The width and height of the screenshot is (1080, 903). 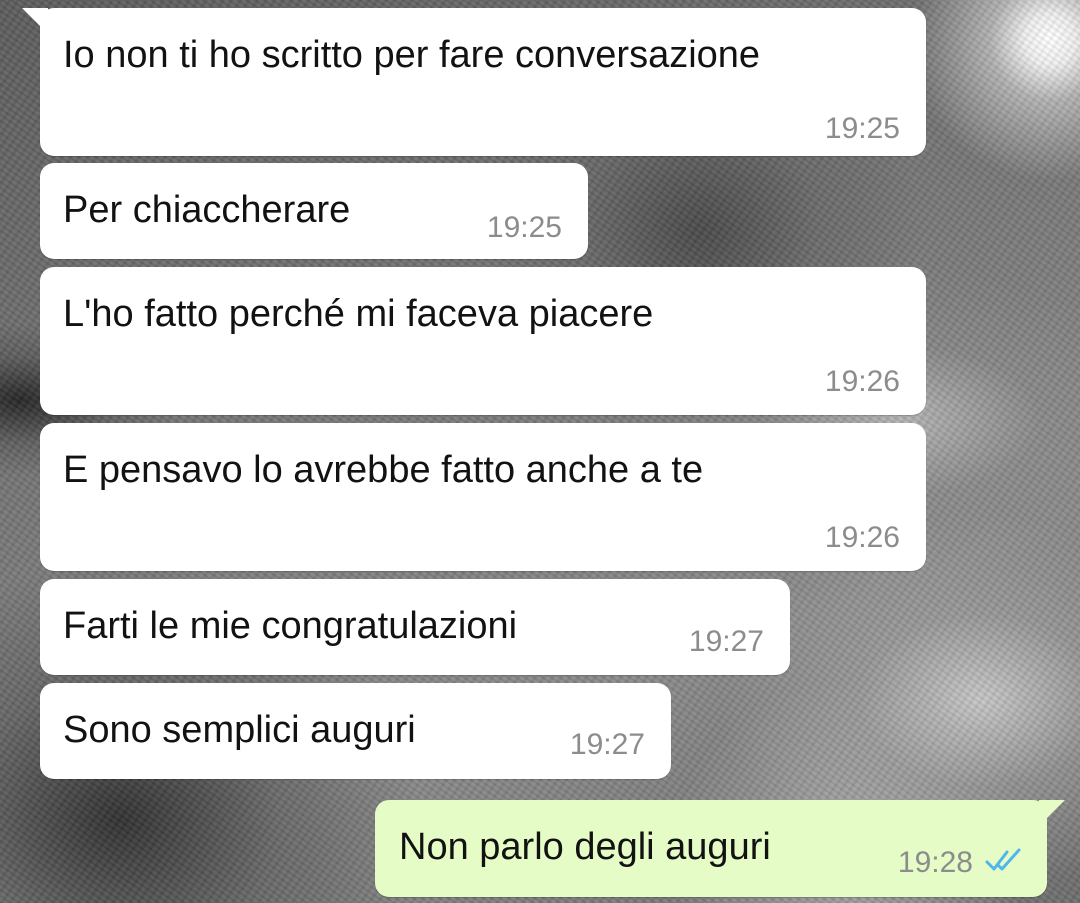 I want to click on message-timestamp: 19:28, so click(x=935, y=862).